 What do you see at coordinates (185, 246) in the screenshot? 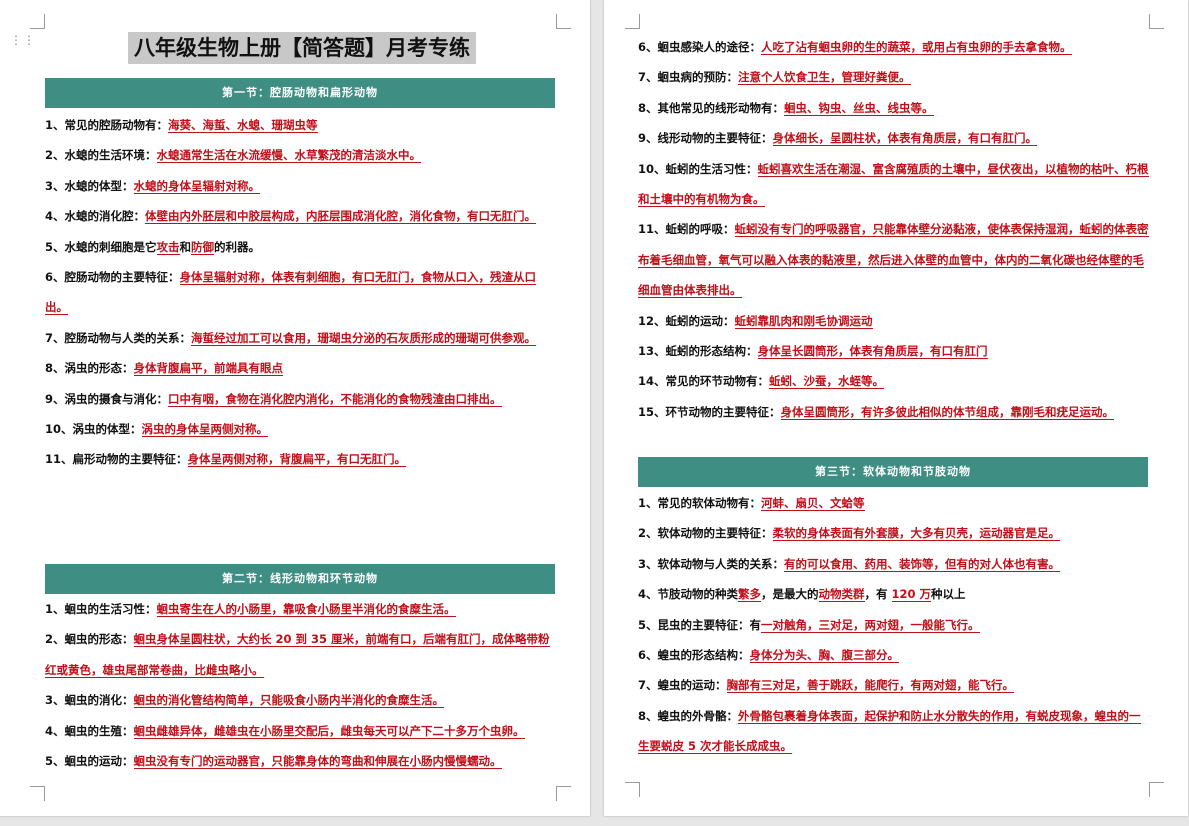
I see `question-text: 和` at bounding box center [185, 246].